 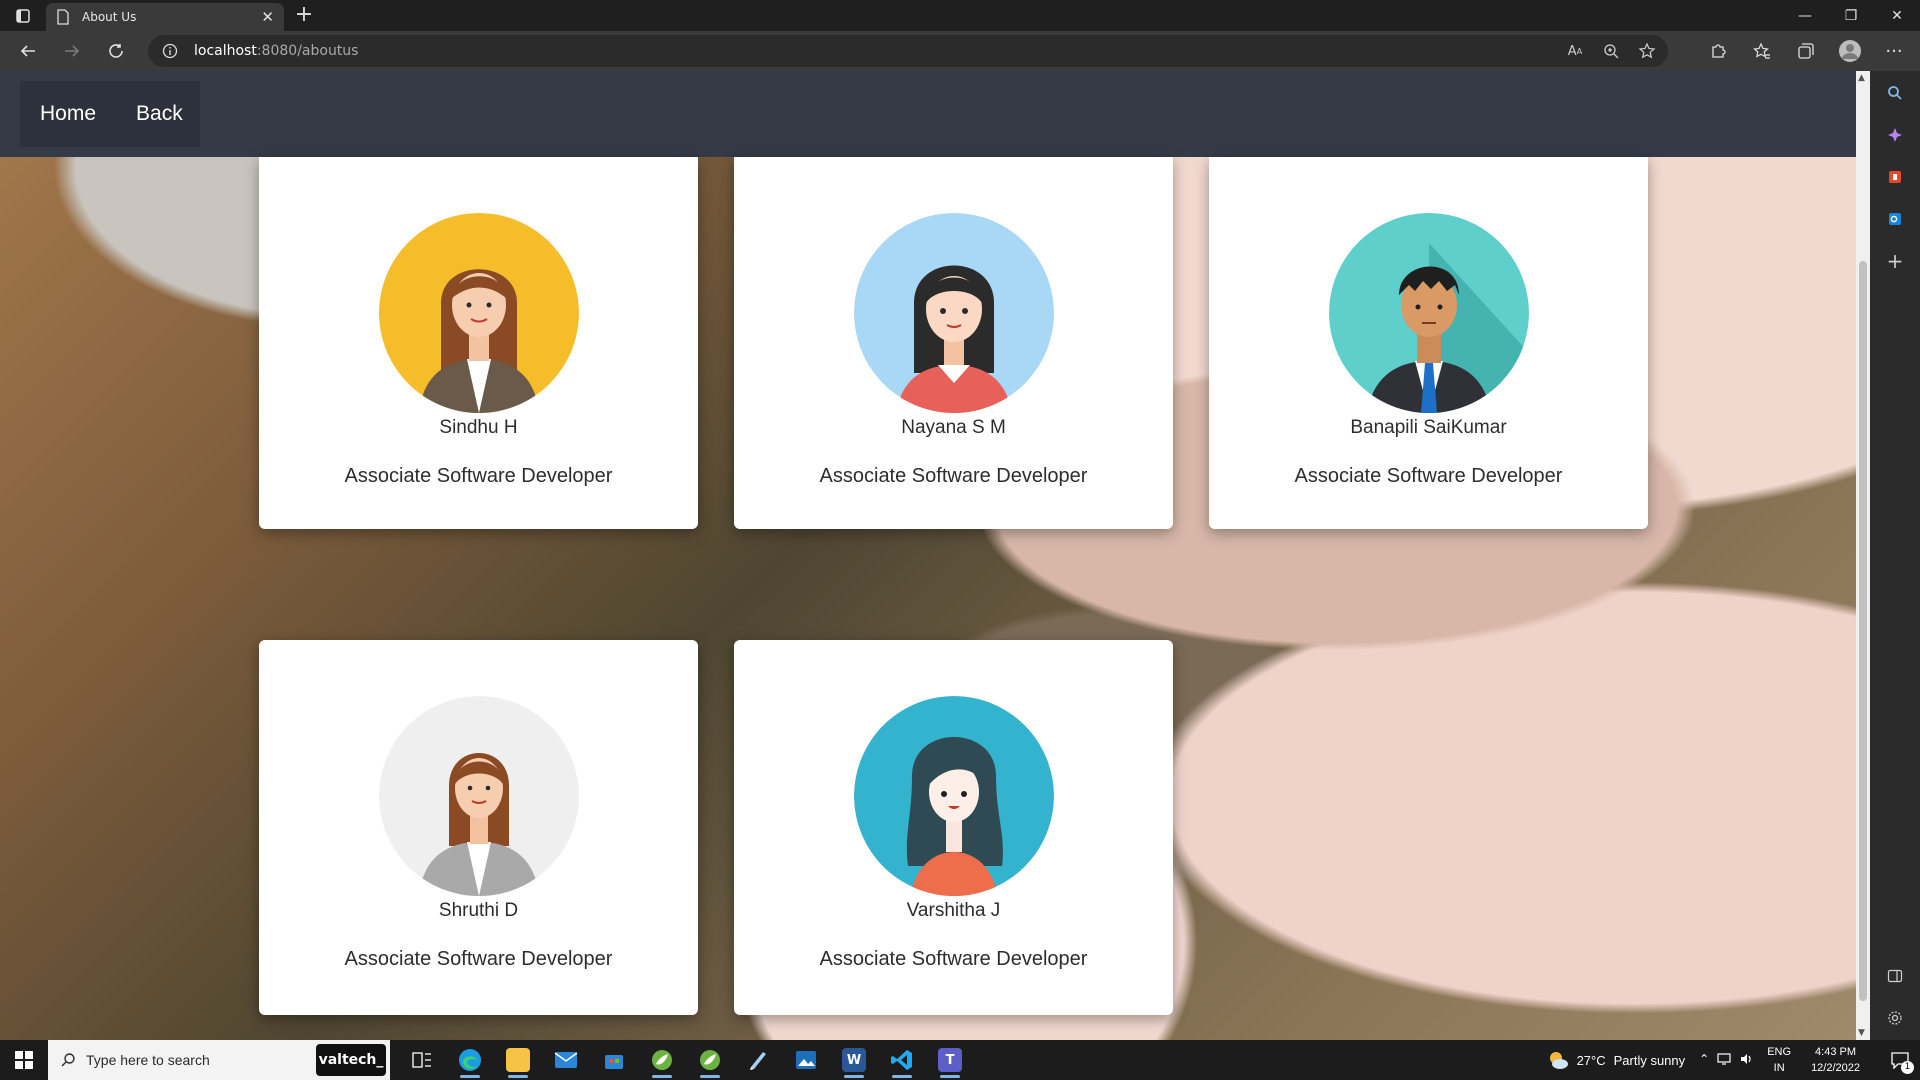 I want to click on read-aloud-icon: AA, so click(x=1575, y=51).